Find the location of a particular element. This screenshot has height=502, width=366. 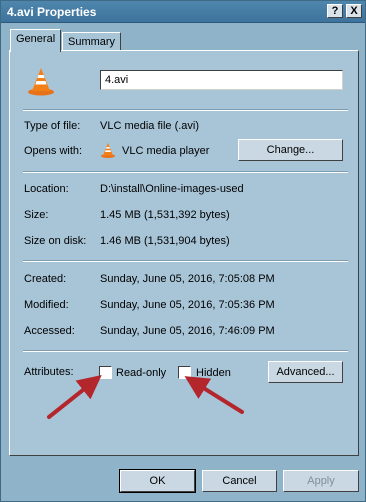

apply-button: Apply is located at coordinates (321, 481).